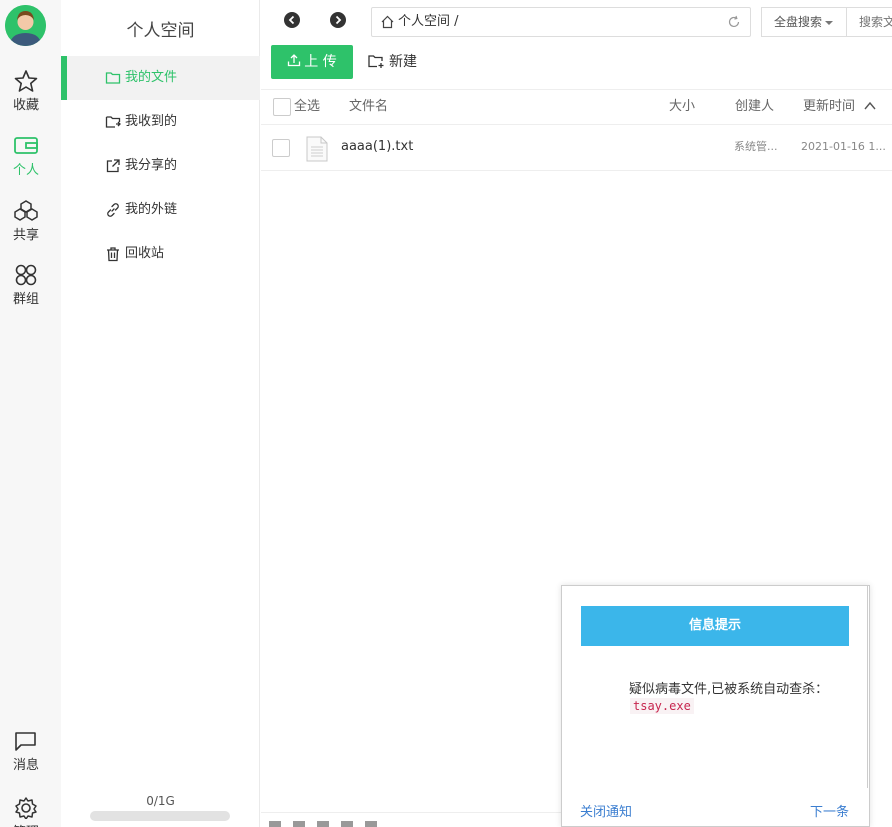 The image size is (892, 827). I want to click on page-title: 个人空间, so click(160, 31).